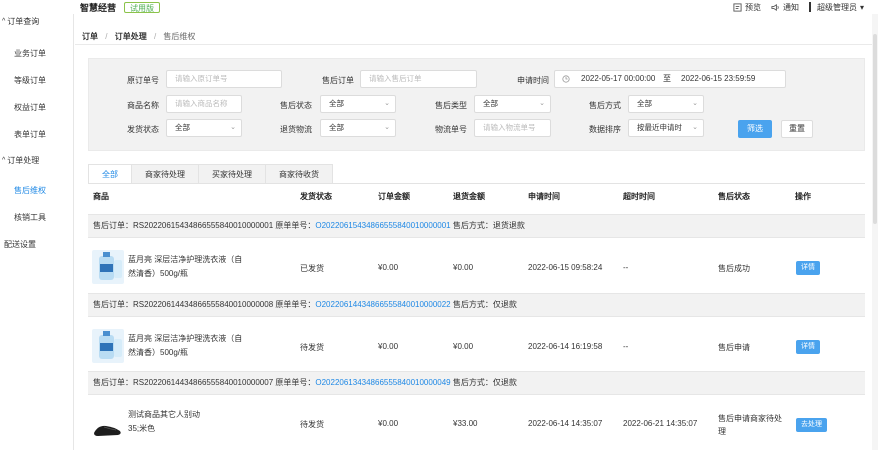 The width and height of the screenshot is (878, 450). I want to click on chevron-down-icon: ▾, so click(861, 7).